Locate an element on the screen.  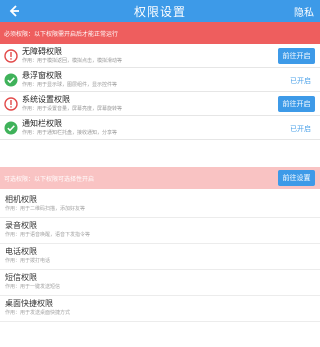
permission-name: 录音权限 is located at coordinates (21, 225).